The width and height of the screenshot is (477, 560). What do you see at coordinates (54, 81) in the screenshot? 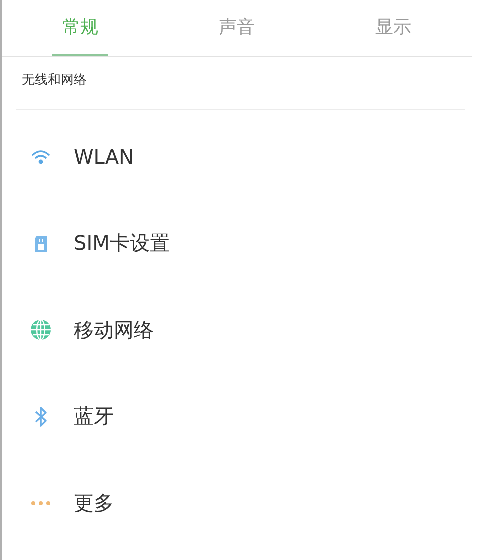
I see `section-header: 无线和网络` at bounding box center [54, 81].